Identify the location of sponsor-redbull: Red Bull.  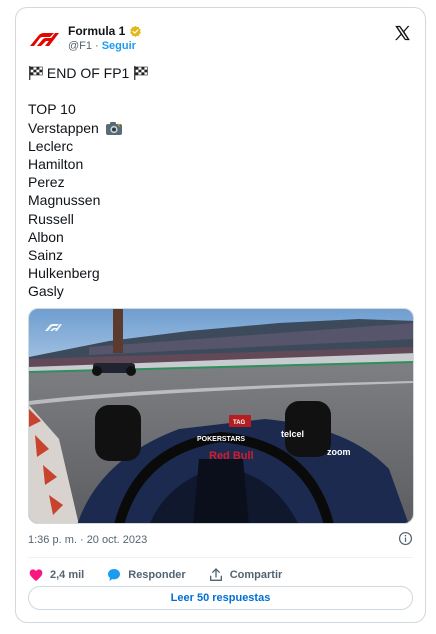
(231, 456).